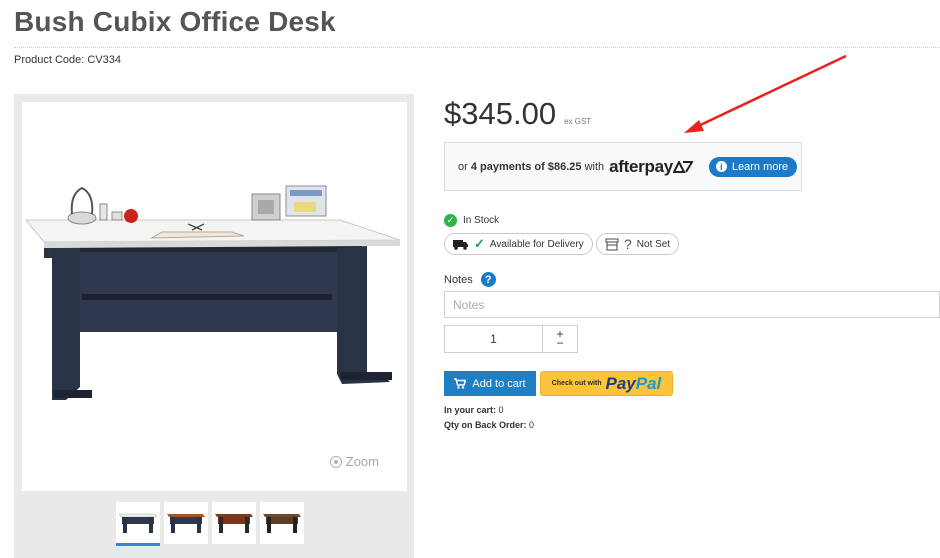 The height and width of the screenshot is (558, 940). What do you see at coordinates (494, 339) in the screenshot?
I see `quantity-value: 1` at bounding box center [494, 339].